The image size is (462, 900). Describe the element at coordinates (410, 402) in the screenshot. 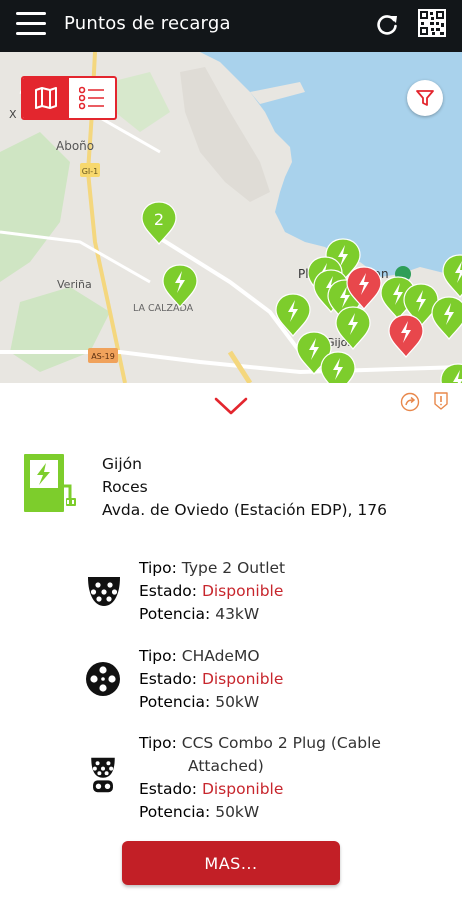

I see `share-icon` at that location.